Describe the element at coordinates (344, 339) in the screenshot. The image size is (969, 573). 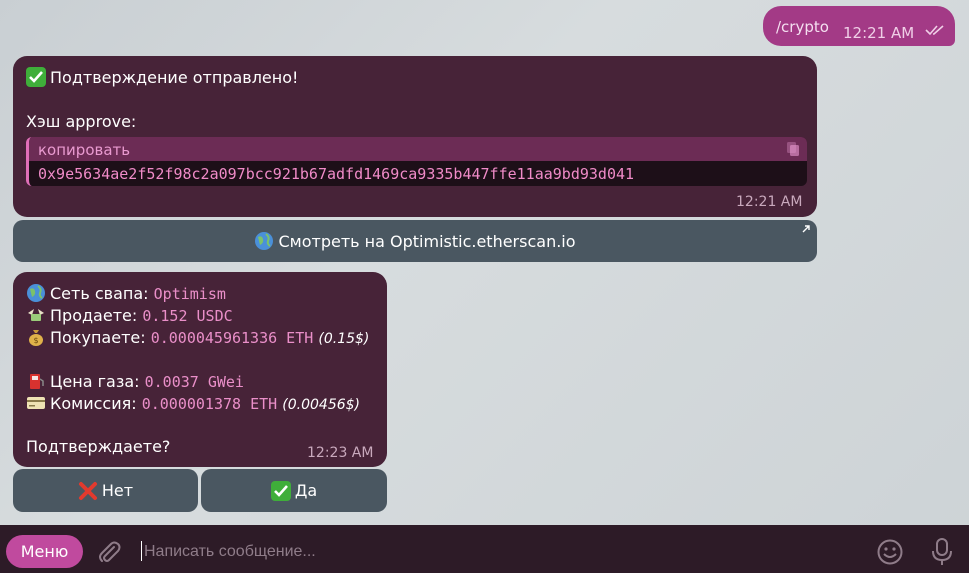
I see `buy-usd: (0.15$)` at that location.